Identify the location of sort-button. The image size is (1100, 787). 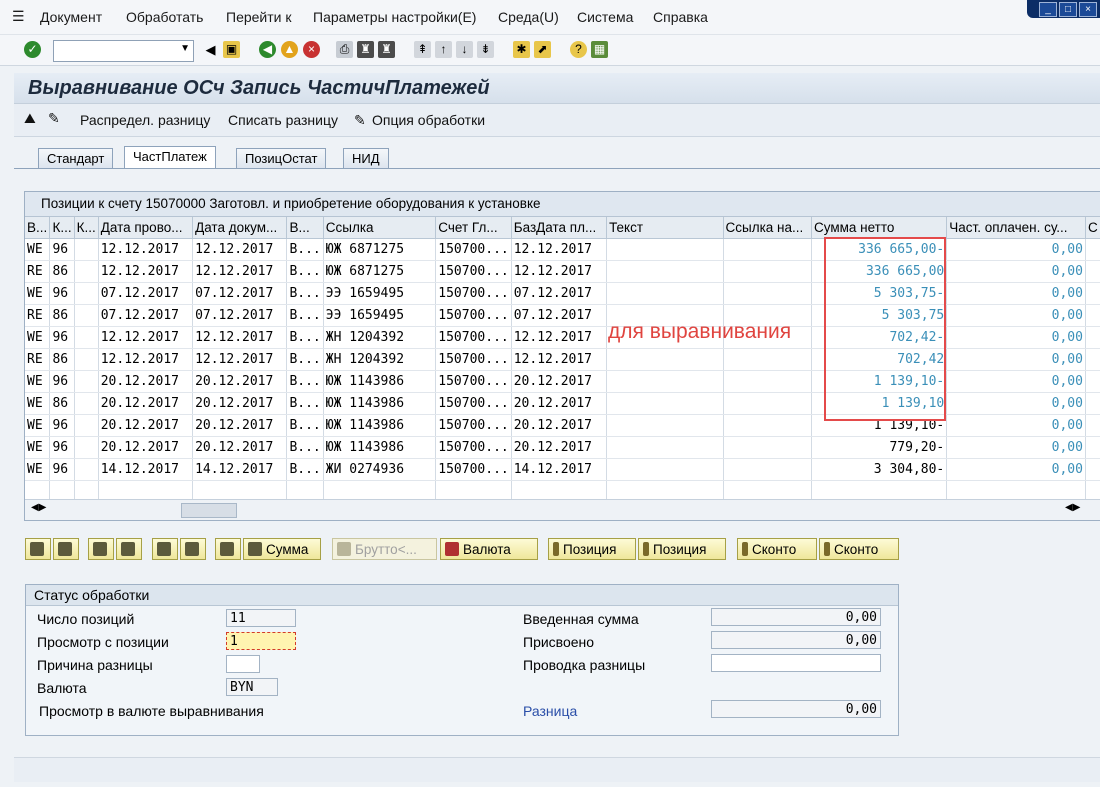
(165, 549).